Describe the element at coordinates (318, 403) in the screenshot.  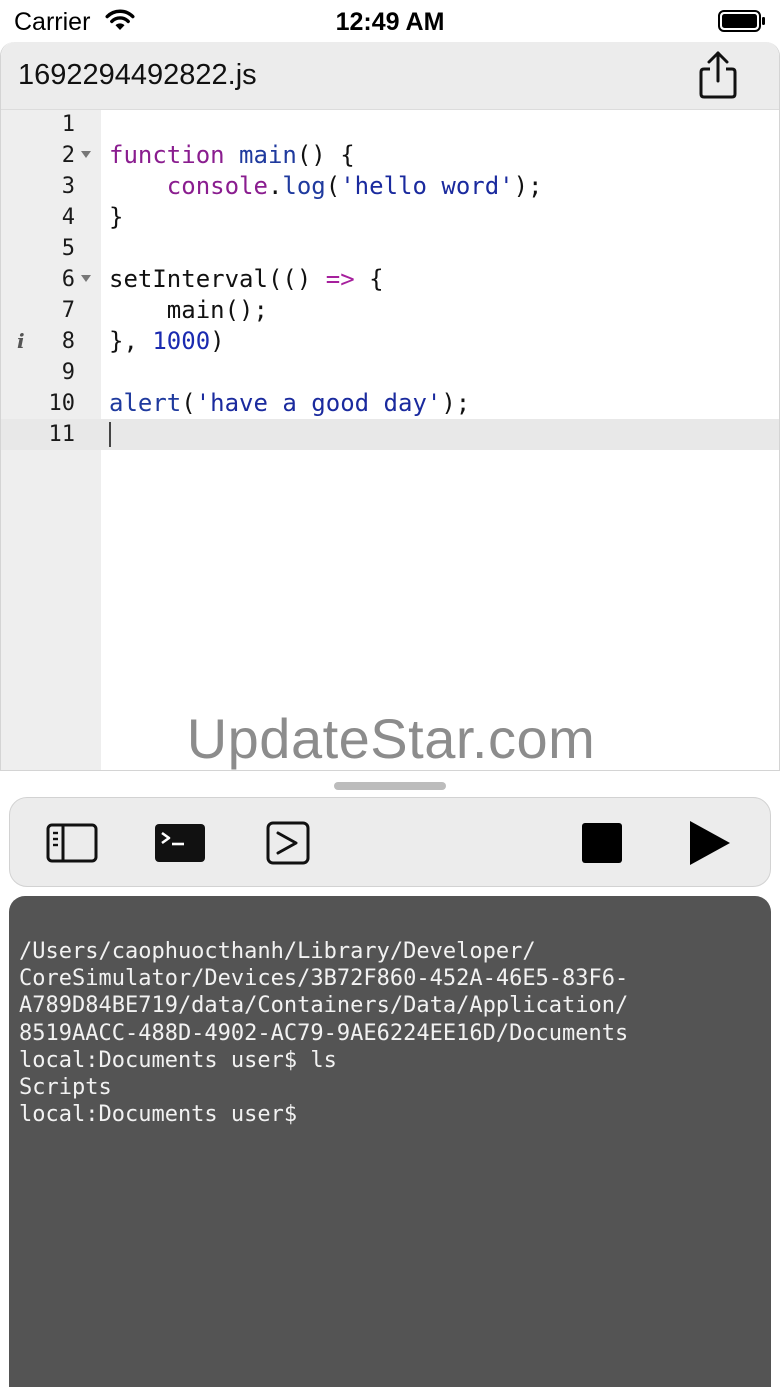
I see `code-token: 'have a good day'` at that location.